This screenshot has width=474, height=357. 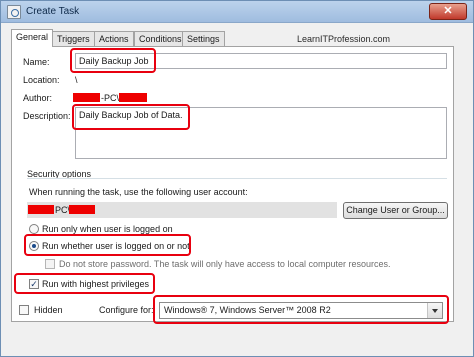 What do you see at coordinates (24, 310) in the screenshot?
I see `hidden-checkbox` at bounding box center [24, 310].